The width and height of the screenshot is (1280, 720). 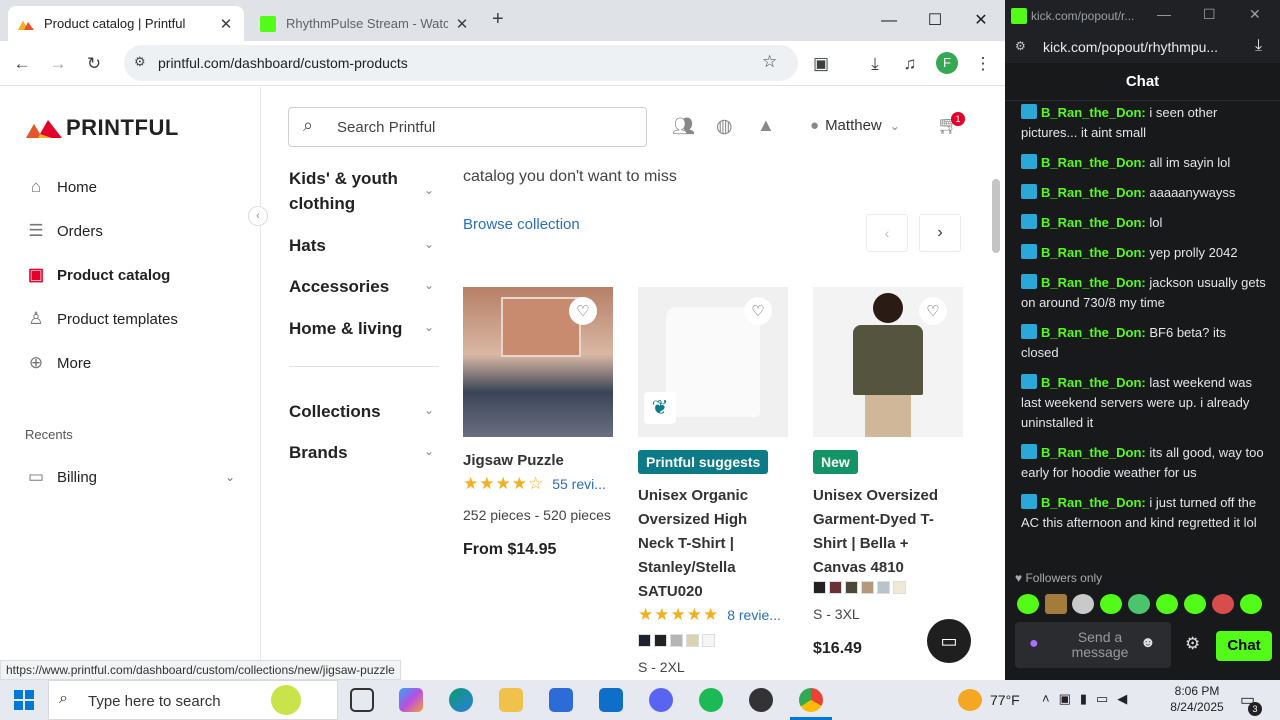 I want to click on browse-collection-link: Browse collection, so click(x=521, y=224).